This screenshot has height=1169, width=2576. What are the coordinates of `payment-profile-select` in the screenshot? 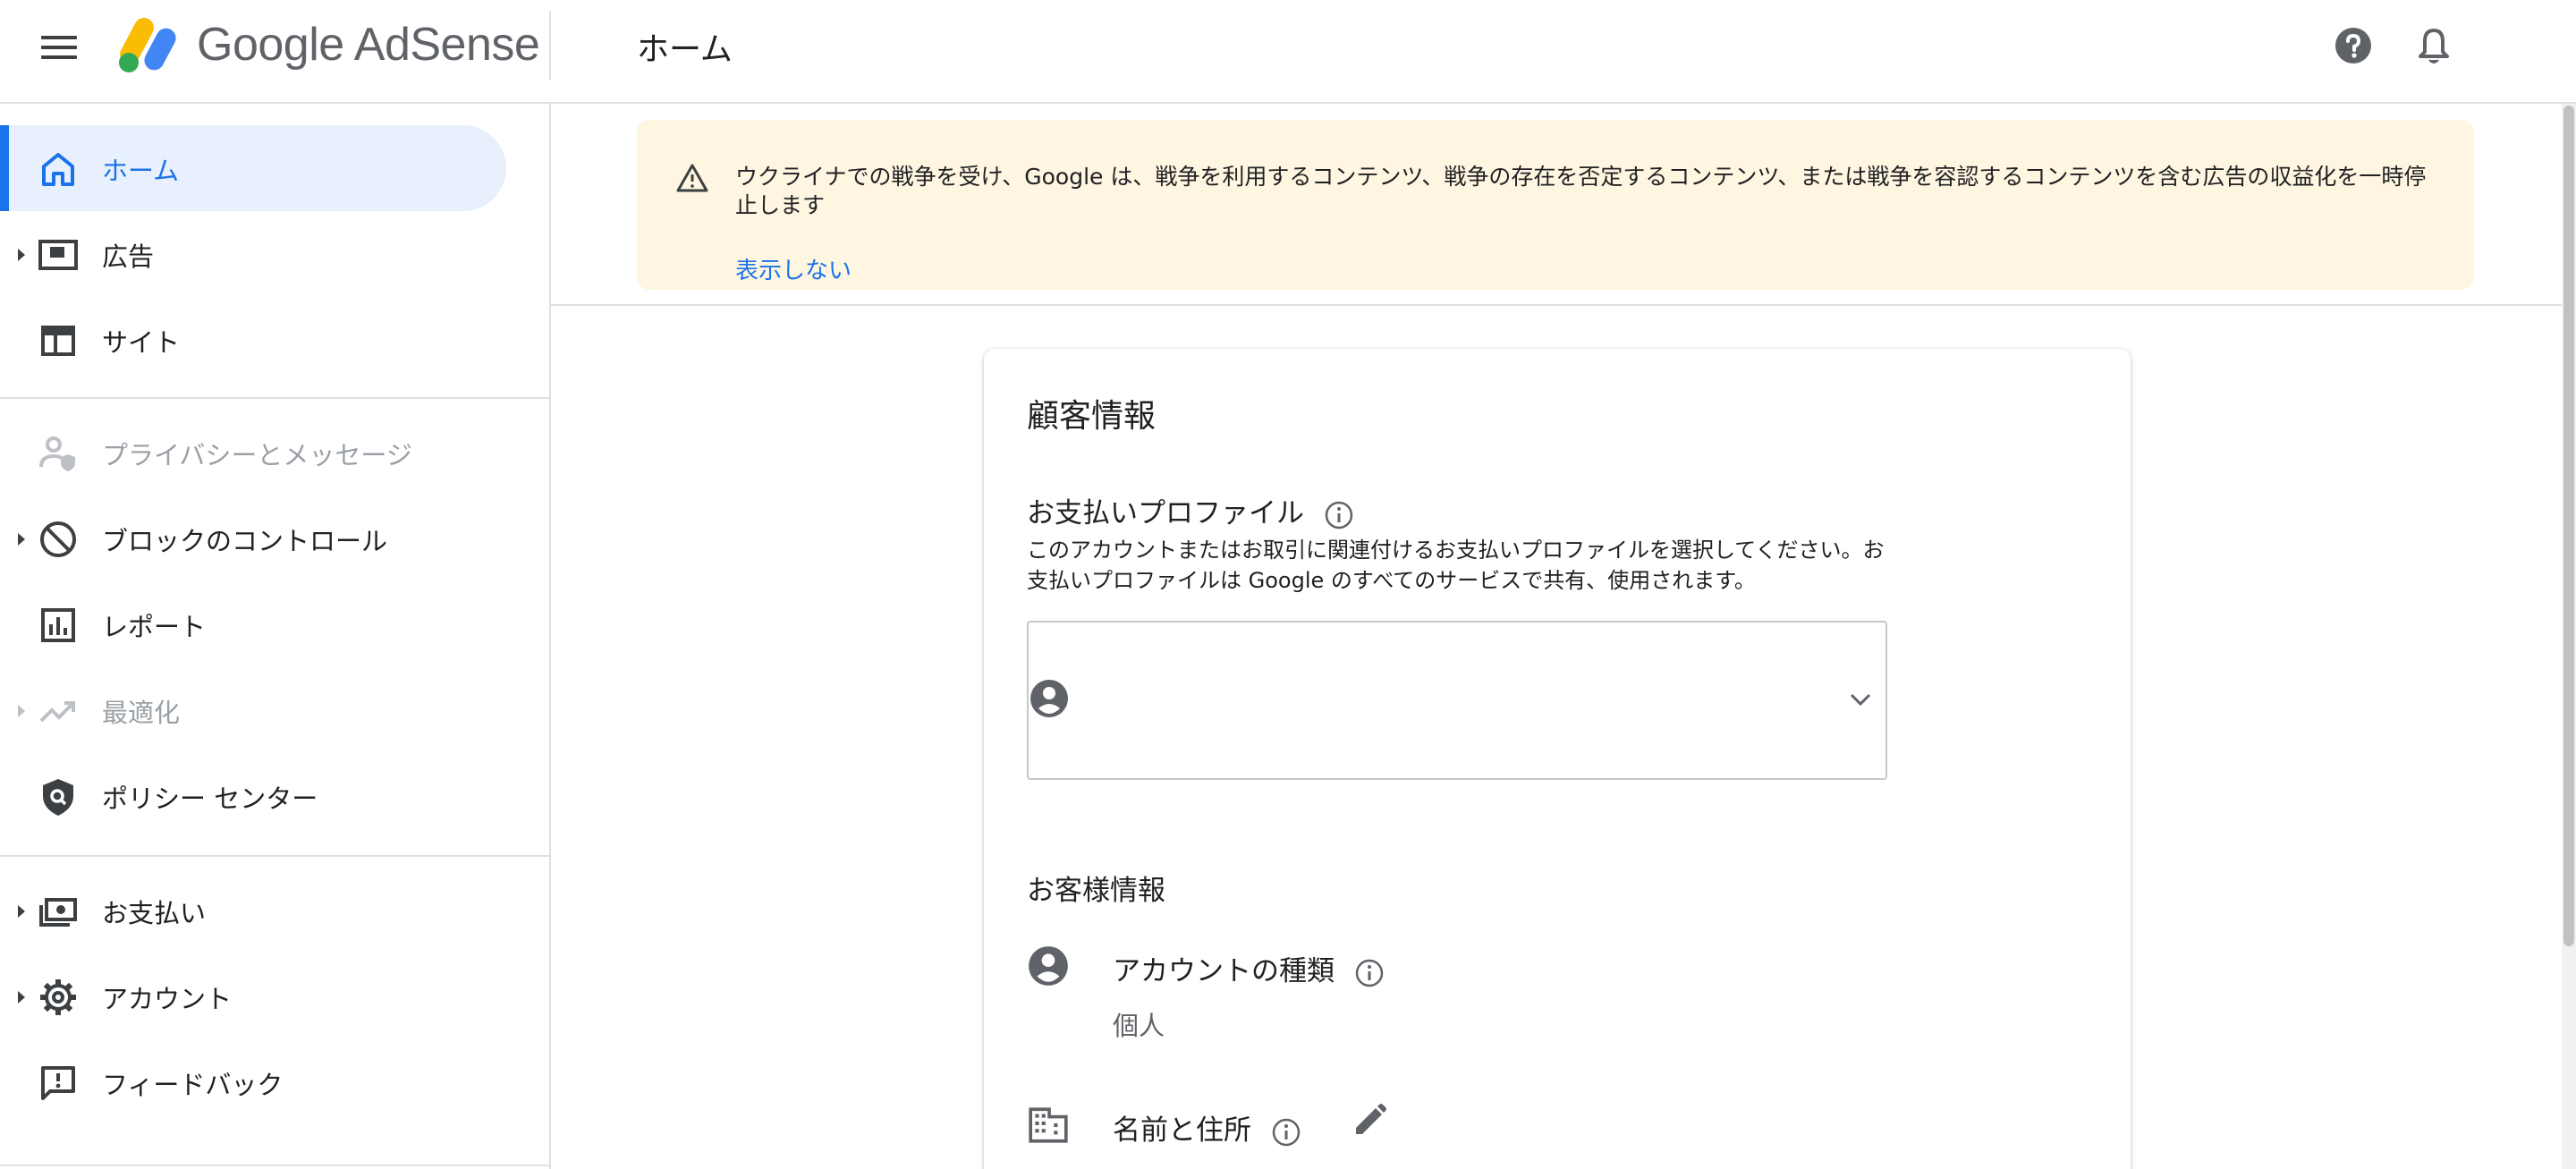 It's located at (1457, 701).